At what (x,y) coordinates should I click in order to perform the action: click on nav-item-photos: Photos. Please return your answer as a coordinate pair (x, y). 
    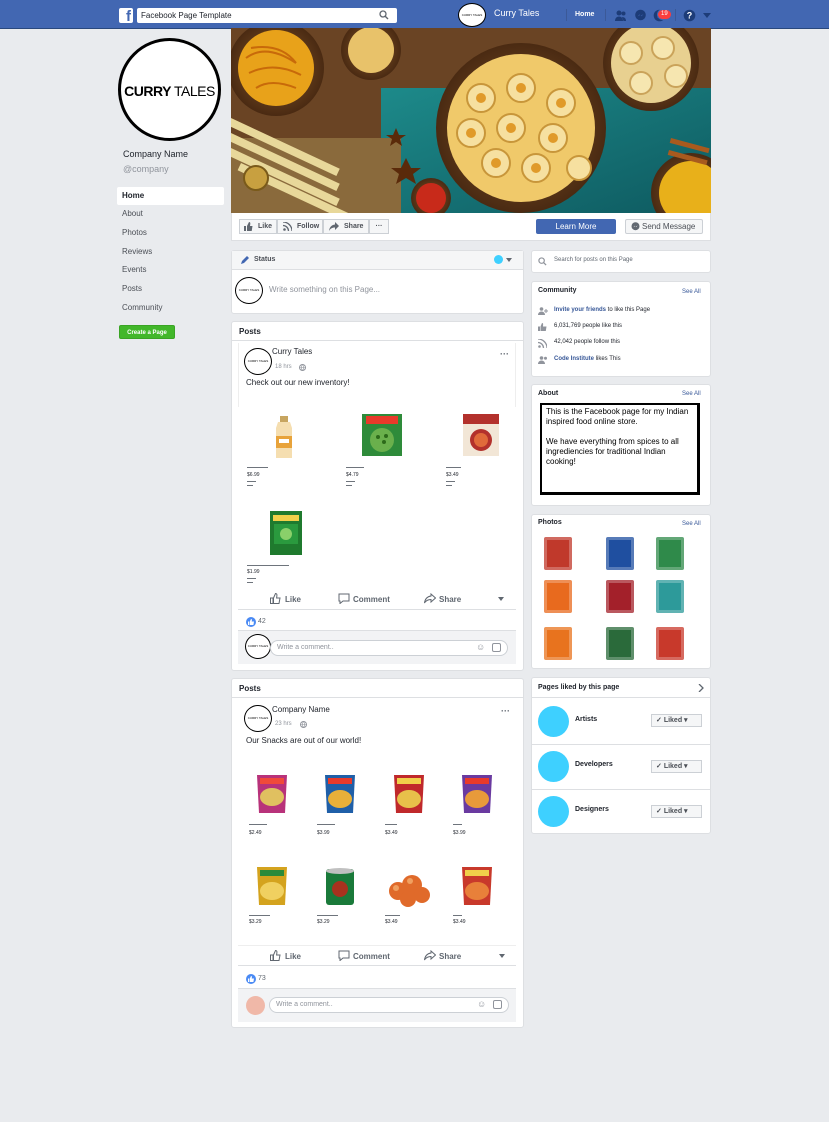
    Looking at the image, I should click on (170, 233).